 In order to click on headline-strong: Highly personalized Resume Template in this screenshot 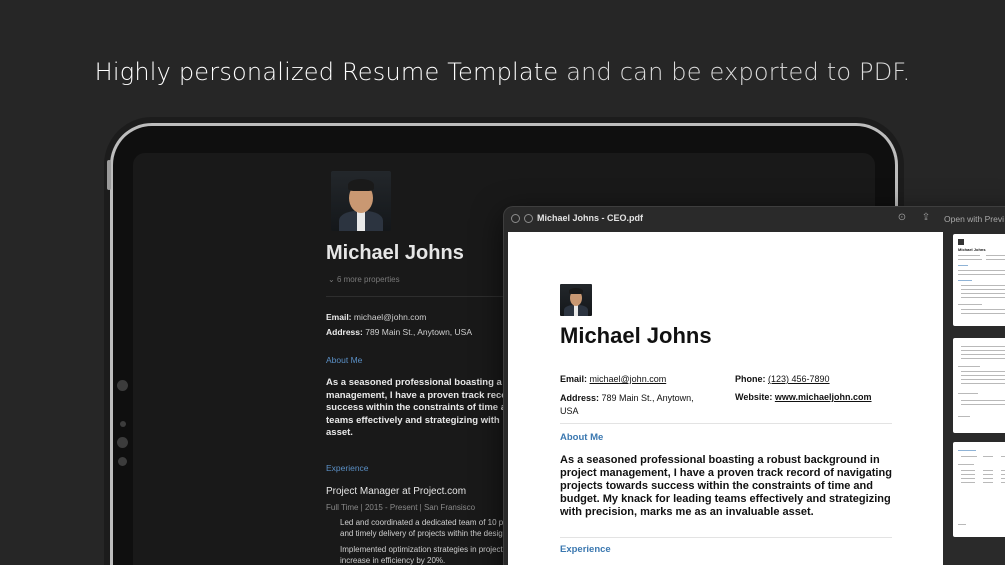, I will do `click(326, 72)`.